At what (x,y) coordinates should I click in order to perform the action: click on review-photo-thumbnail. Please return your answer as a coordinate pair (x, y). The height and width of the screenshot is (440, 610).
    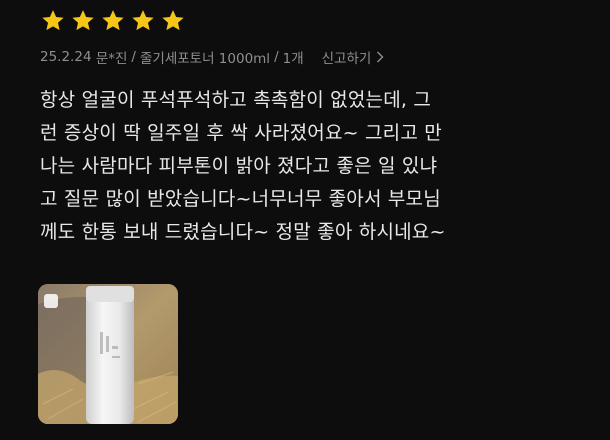
    Looking at the image, I should click on (108, 354).